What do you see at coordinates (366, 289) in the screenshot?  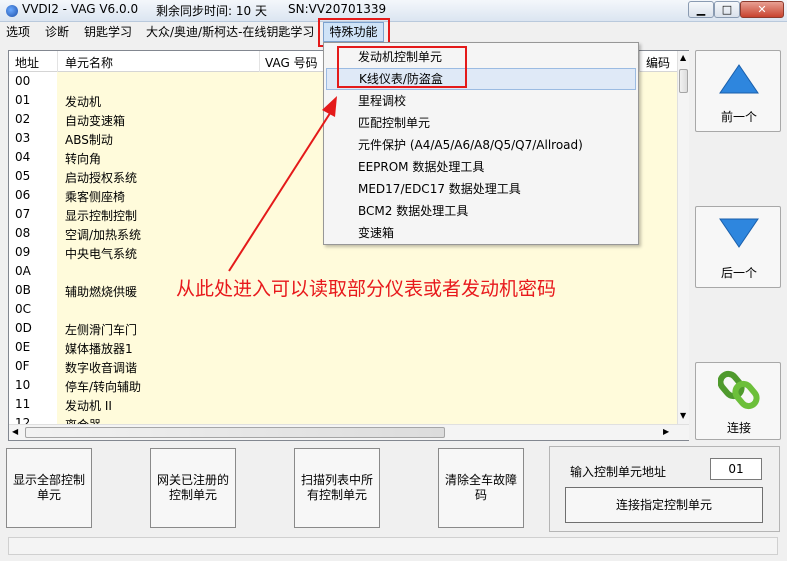 I see `annotation-text: 从此处进入可以读取部分仪表或者发动机密码` at bounding box center [366, 289].